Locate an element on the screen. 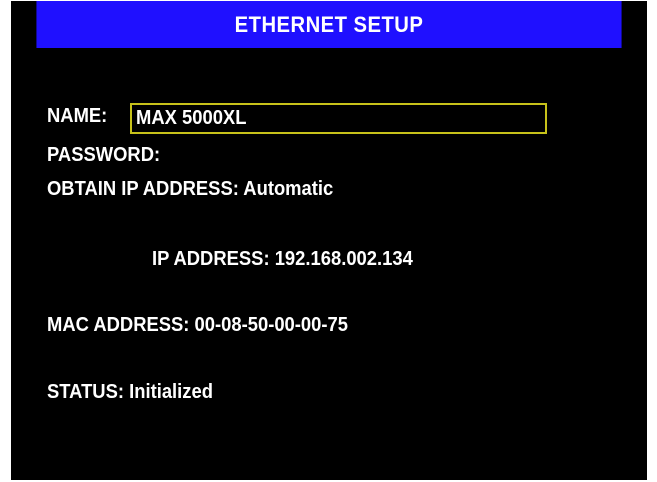 The width and height of the screenshot is (657, 482). name-label: NAME: is located at coordinates (77, 116).